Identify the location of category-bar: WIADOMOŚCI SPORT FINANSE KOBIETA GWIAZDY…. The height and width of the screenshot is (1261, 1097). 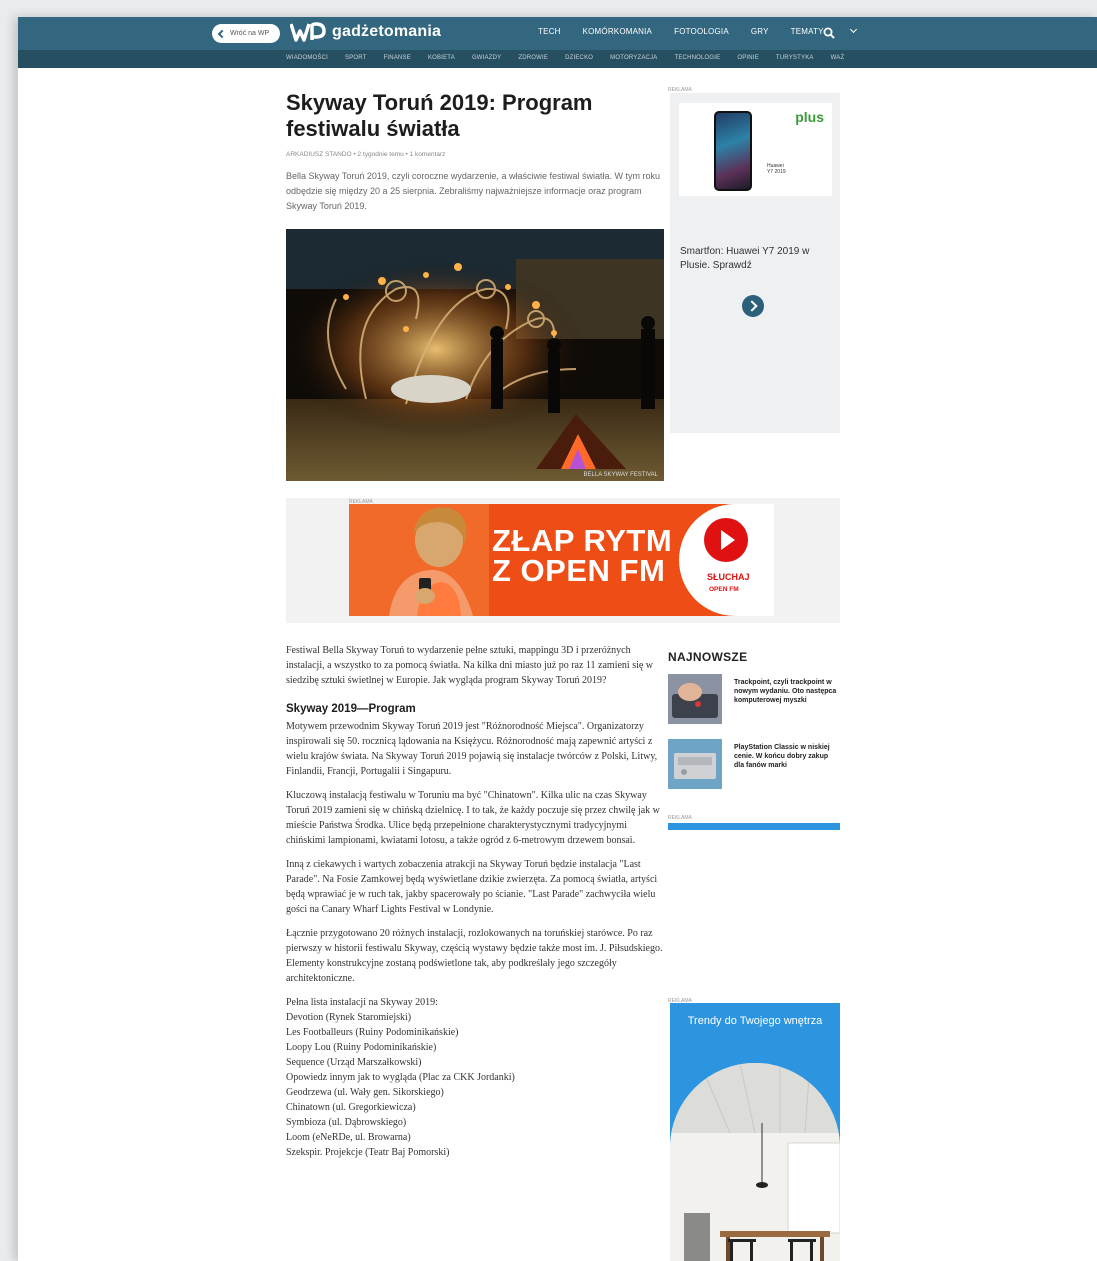
(557, 59).